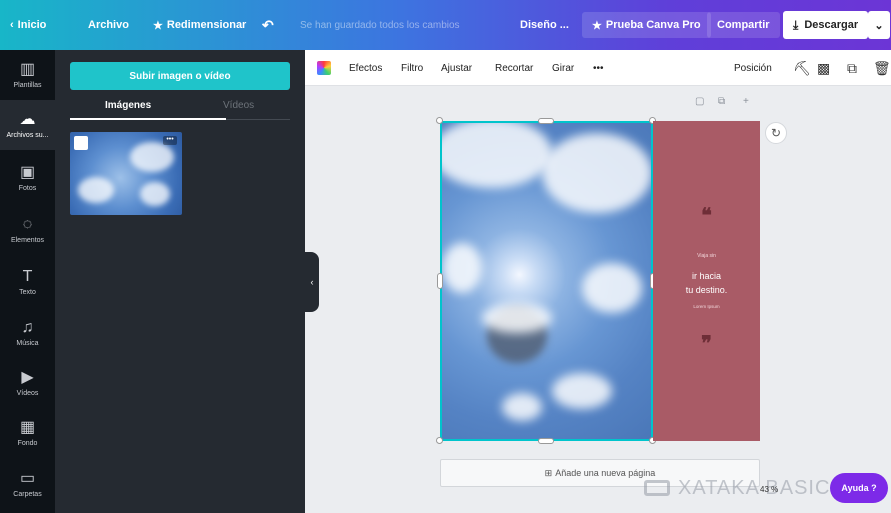 The height and width of the screenshot is (513, 891). What do you see at coordinates (743, 25) in the screenshot?
I see `share-button: Compartir` at bounding box center [743, 25].